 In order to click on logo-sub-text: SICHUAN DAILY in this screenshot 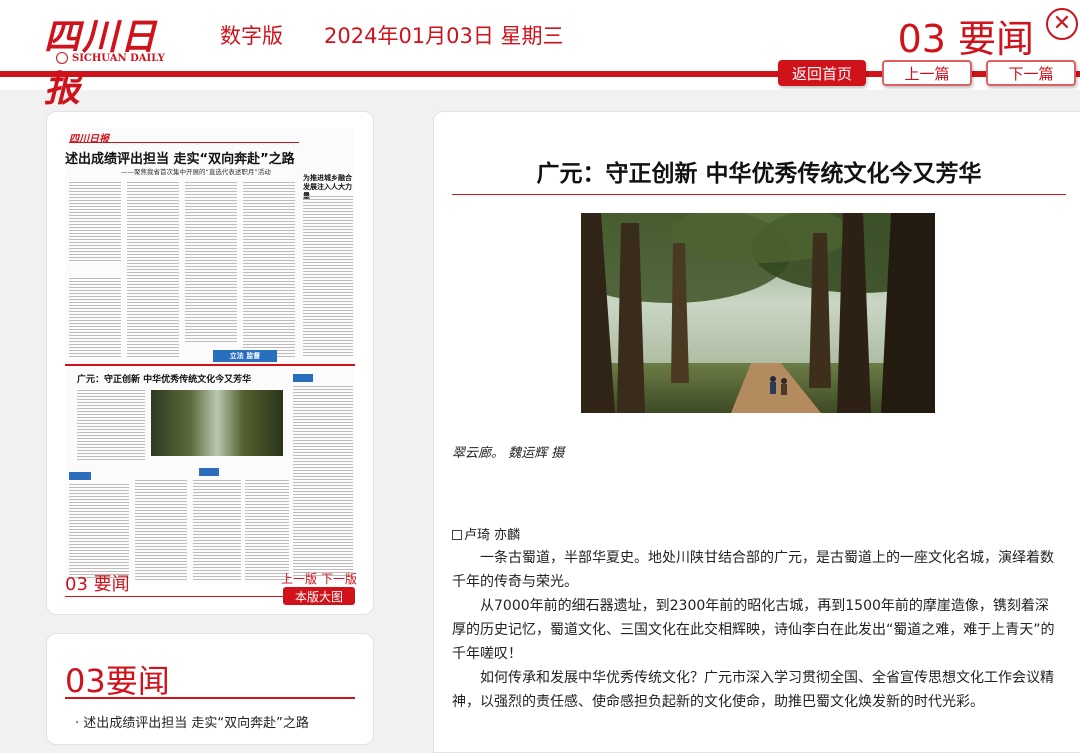, I will do `click(118, 58)`.